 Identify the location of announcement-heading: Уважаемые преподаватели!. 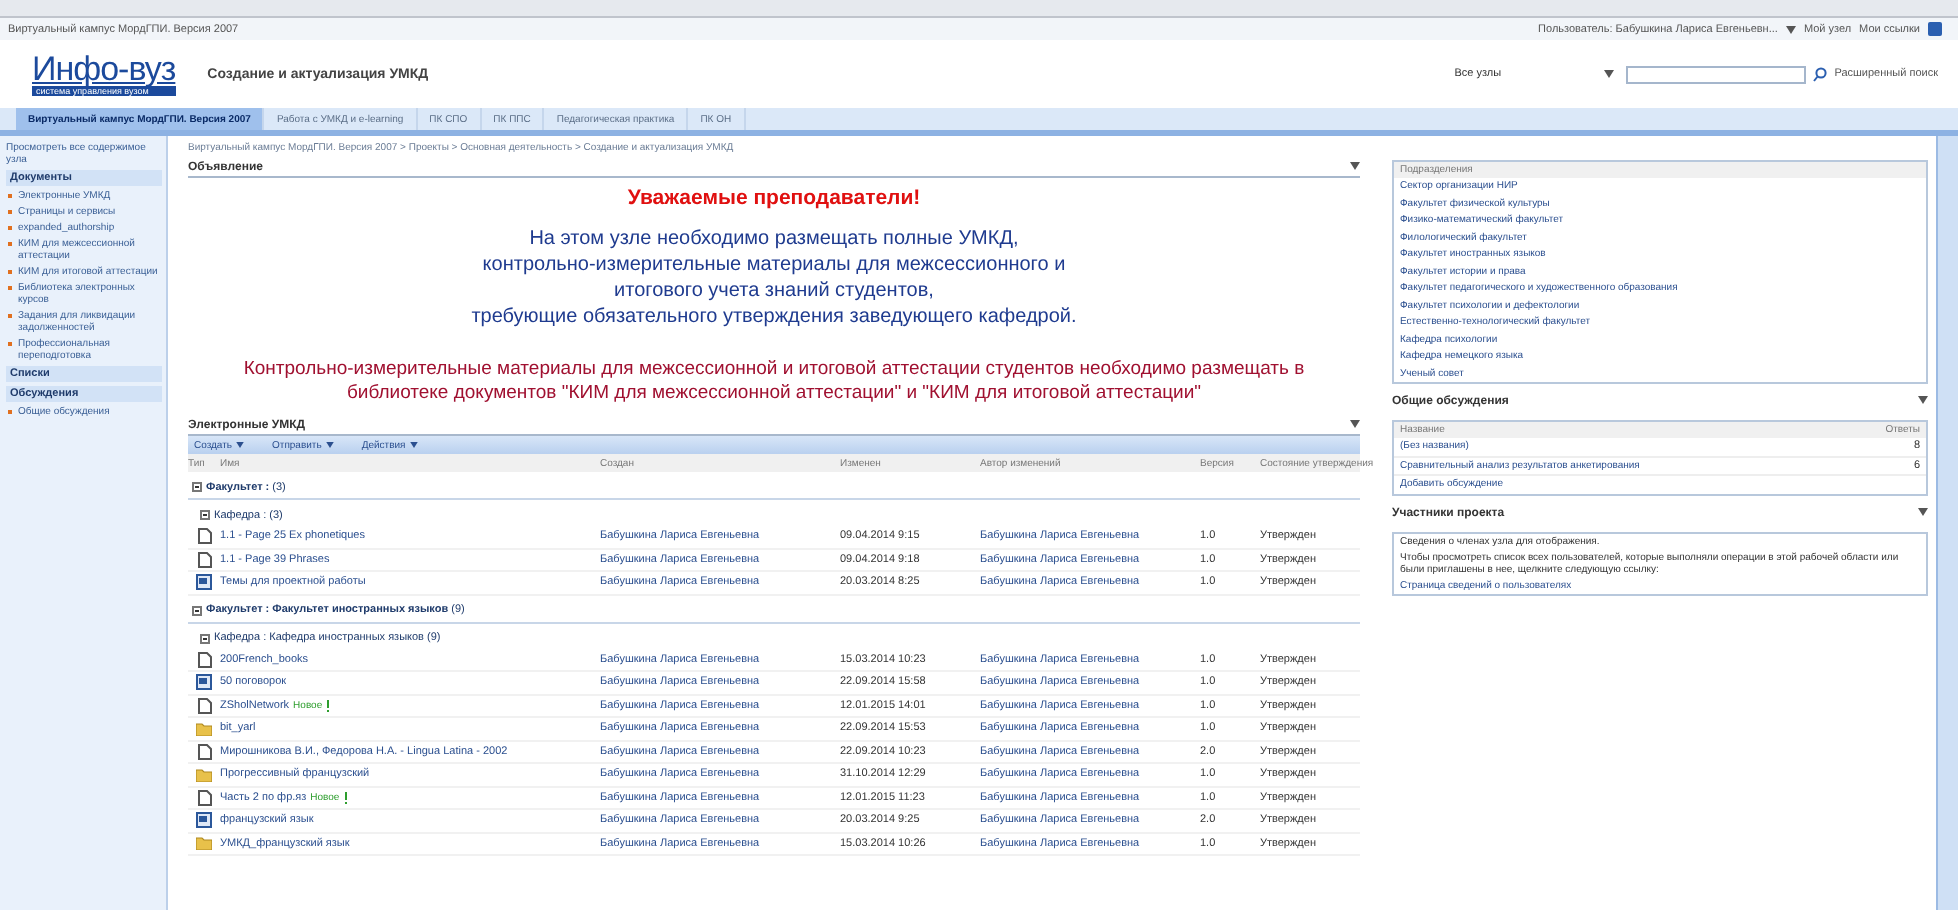
(774, 198).